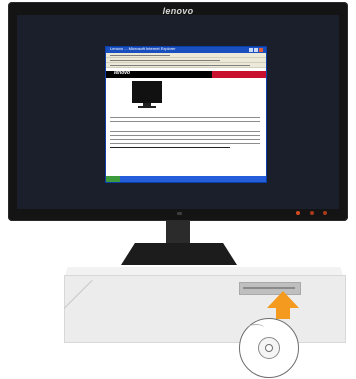  I want to click on product-image-base, so click(147, 107).